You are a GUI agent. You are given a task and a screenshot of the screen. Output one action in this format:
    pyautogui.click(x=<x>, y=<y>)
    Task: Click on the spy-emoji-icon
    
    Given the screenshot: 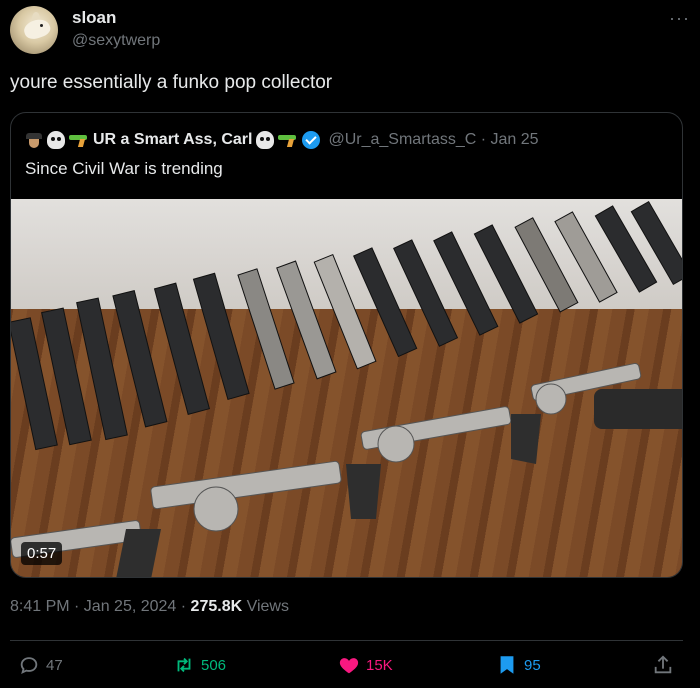 What is the action you would take?
    pyautogui.click(x=34, y=140)
    